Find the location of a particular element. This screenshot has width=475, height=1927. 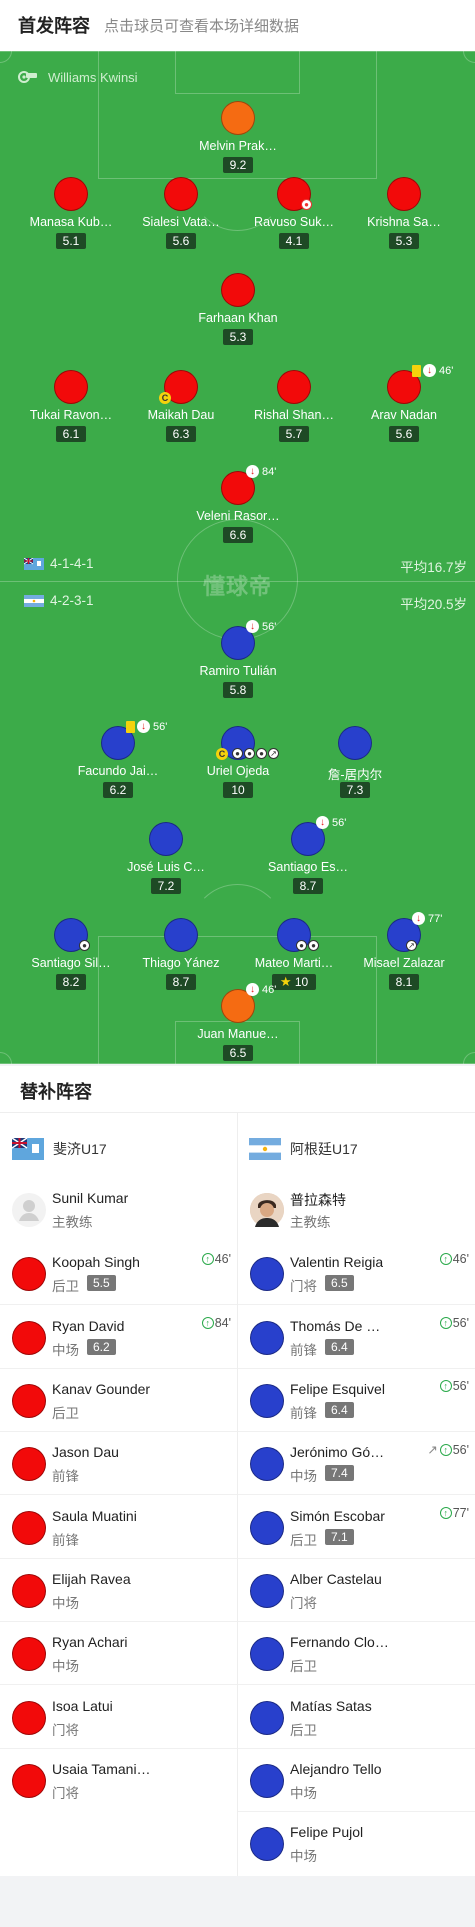

sub-row: Usaia Tamani… 门将 is located at coordinates (118, 1780).